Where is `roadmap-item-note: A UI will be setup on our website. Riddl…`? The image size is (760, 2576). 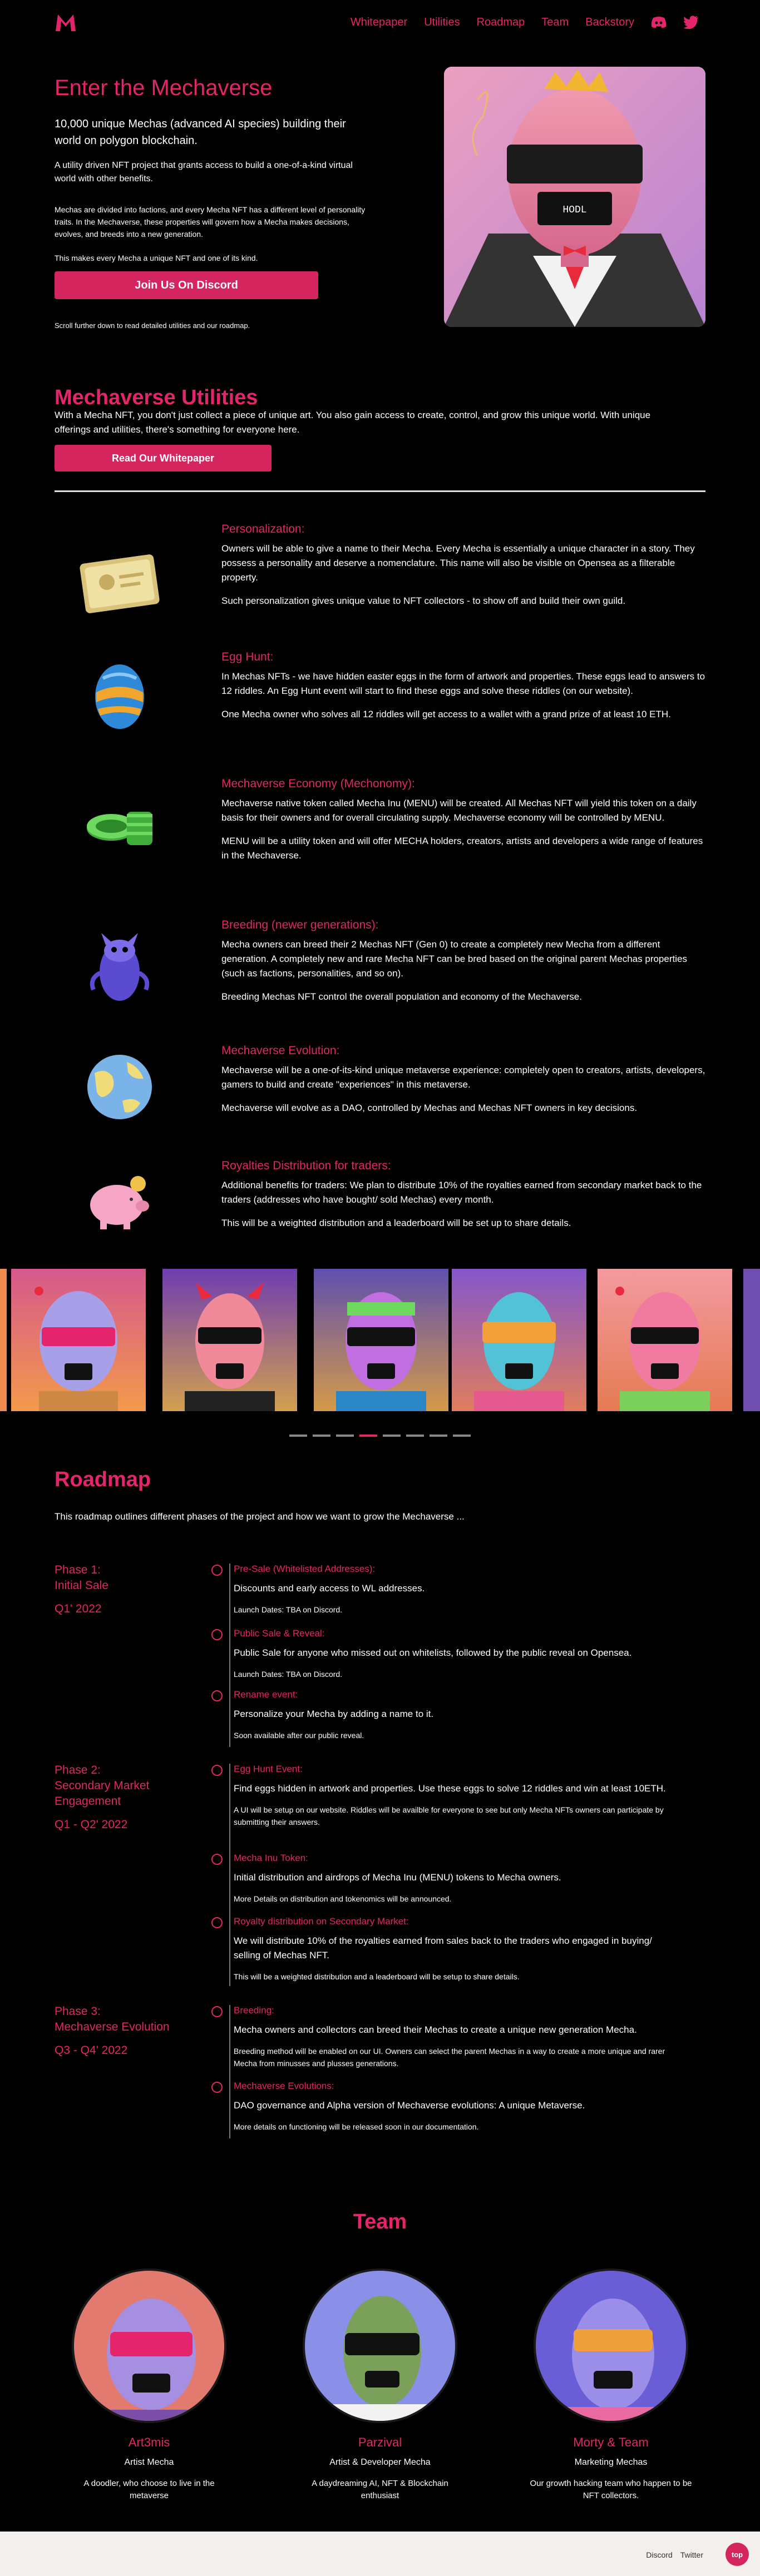
roadmap-item-note: A UI will be setup on our website. Riddl… is located at coordinates (449, 1815).